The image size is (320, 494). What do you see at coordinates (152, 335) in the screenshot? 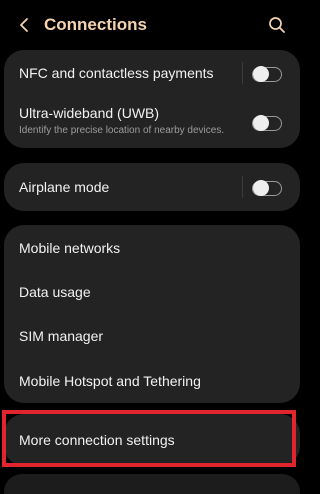
I see `setting-item-sim-manager: SIM manager` at bounding box center [152, 335].